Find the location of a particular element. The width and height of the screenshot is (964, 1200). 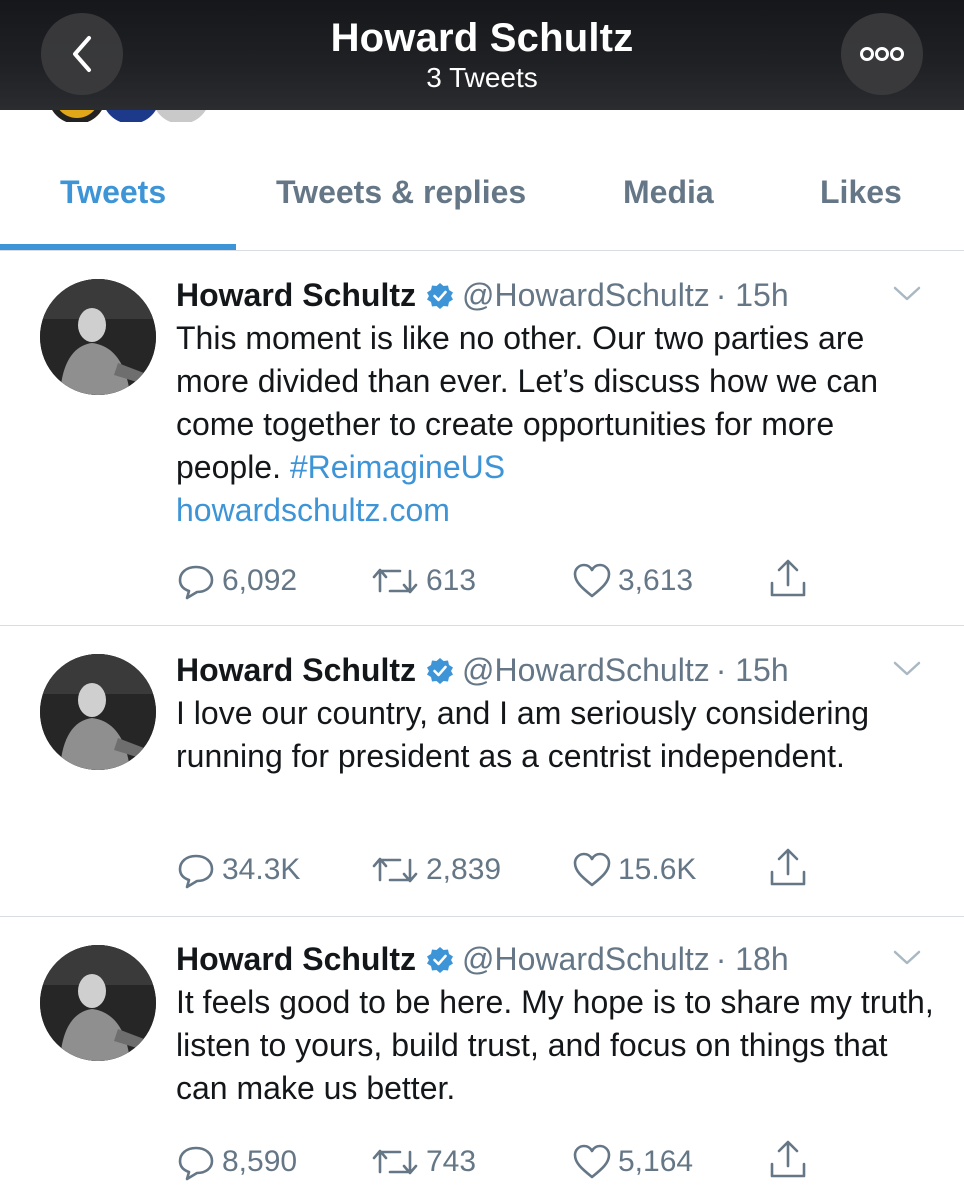

tweet-time: · 18h is located at coordinates (752, 959).